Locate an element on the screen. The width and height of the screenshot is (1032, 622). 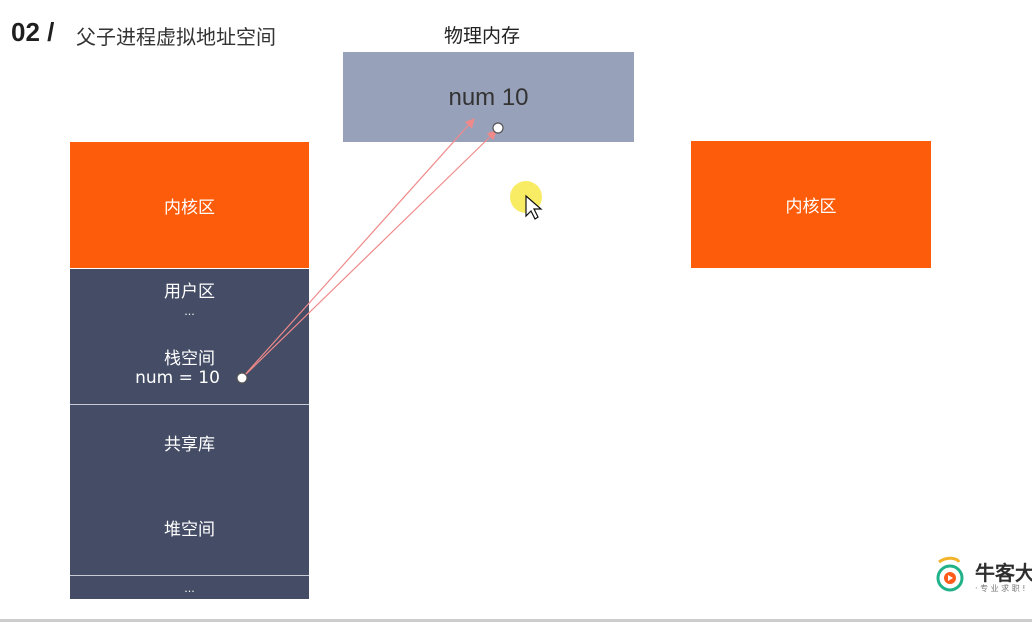
logo-icon is located at coordinates (950, 574).